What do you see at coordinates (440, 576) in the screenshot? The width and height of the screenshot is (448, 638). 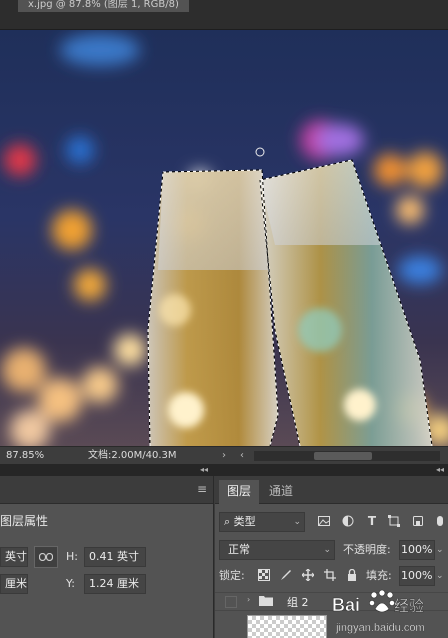 I see `fill-chevron-icon: ⌄` at bounding box center [440, 576].